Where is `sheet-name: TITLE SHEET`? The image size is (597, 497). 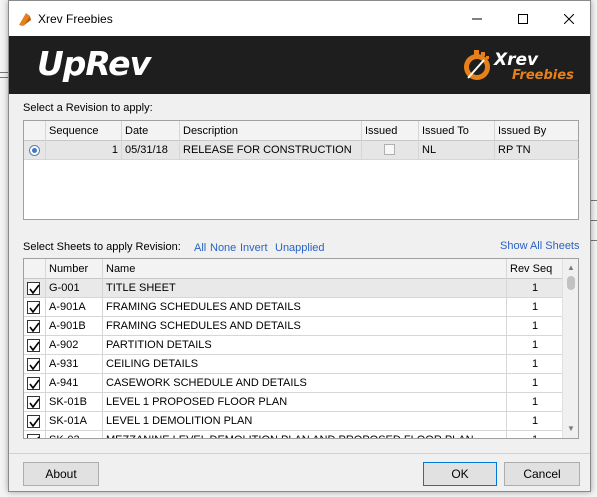
sheet-name: TITLE SHEET is located at coordinates (305, 288).